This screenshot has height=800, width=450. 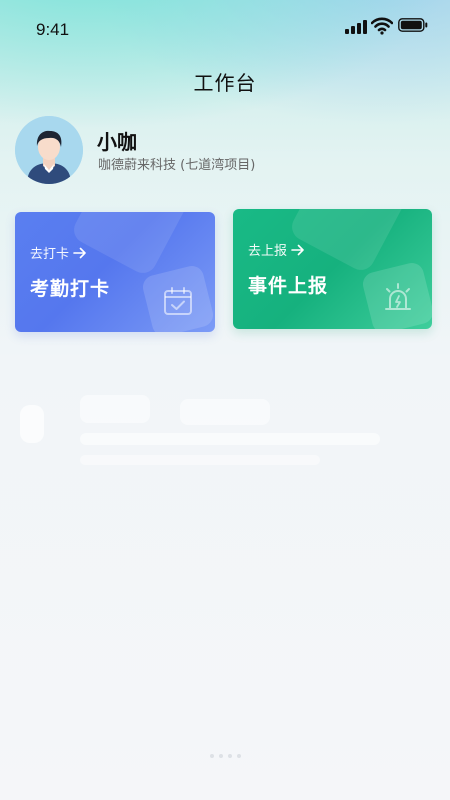 I want to click on wifi-icon, so click(x=382, y=26).